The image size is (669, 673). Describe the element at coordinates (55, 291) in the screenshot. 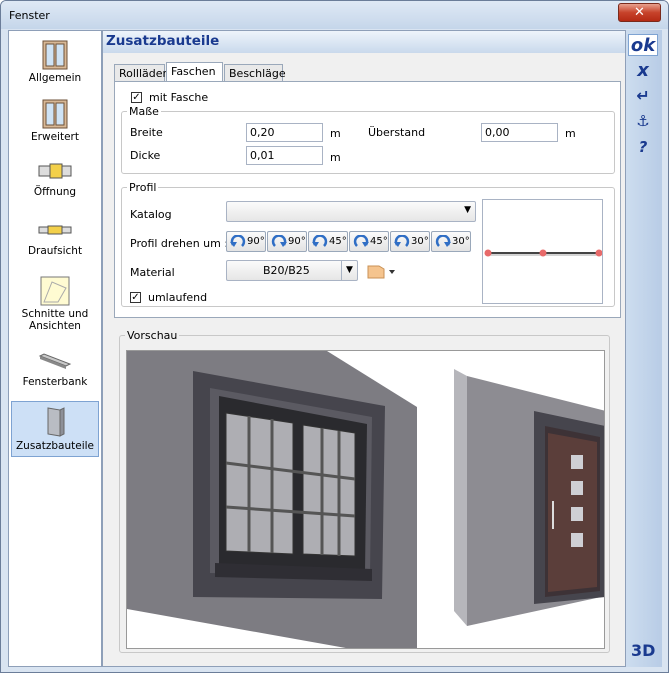

I see `section-icon` at that location.